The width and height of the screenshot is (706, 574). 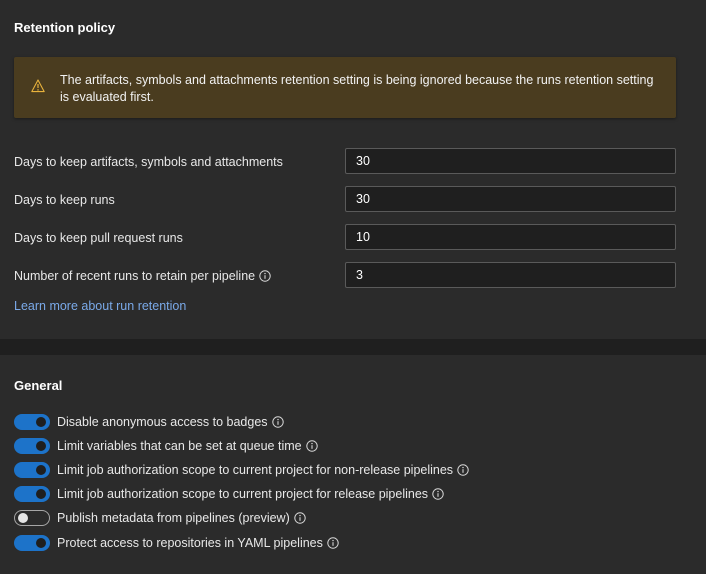 I want to click on field-label-pr-runs-days: Days to keep pull request runs, so click(x=98, y=238).